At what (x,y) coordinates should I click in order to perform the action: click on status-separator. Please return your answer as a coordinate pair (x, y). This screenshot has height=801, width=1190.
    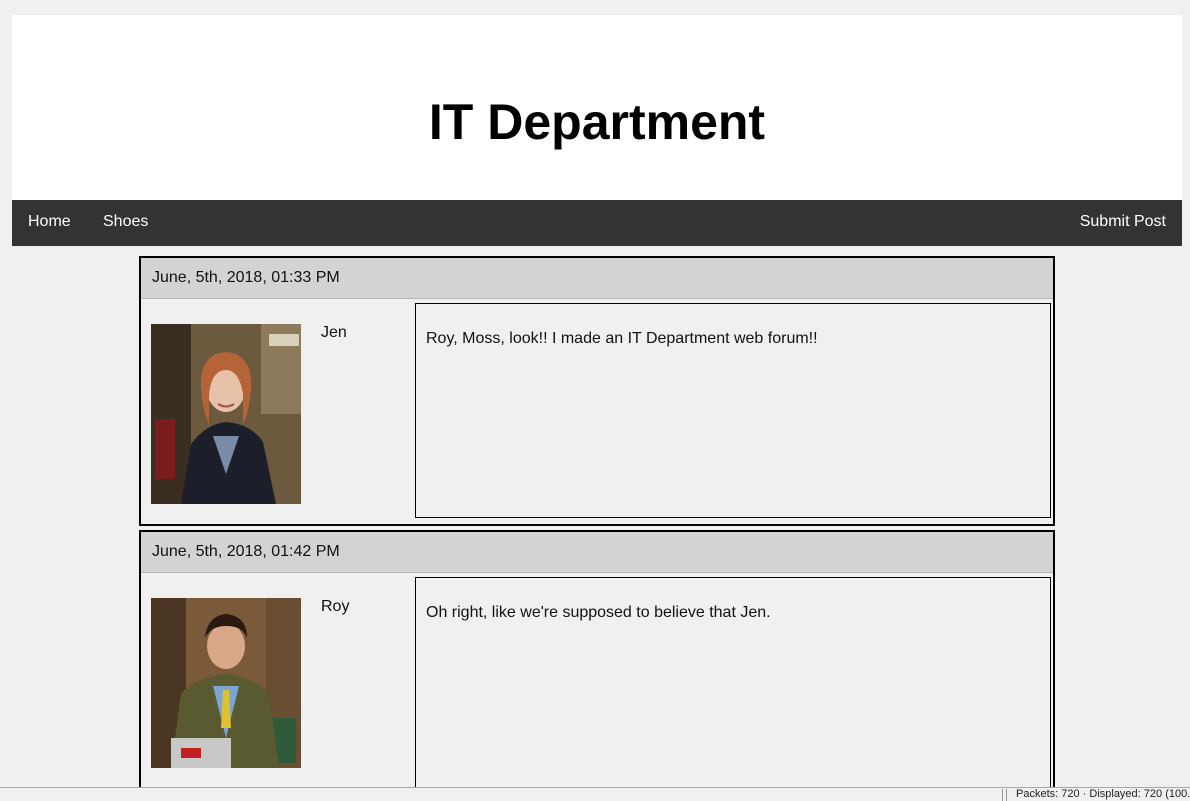
    Looking at the image, I should click on (1004, 795).